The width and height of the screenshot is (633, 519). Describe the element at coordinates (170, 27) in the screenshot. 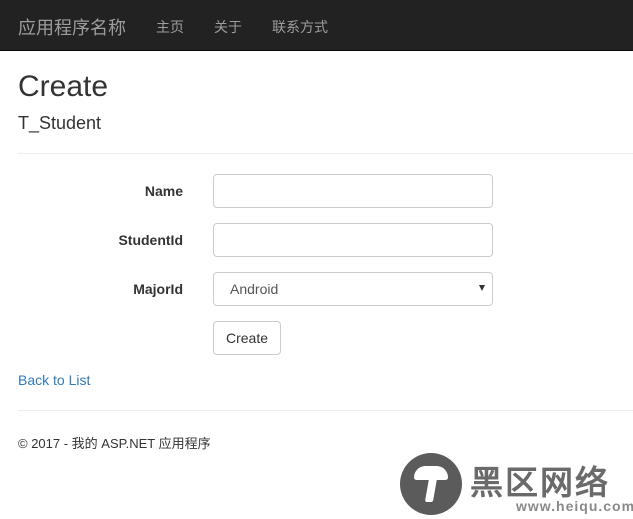

I see `nav-link-home: 主页` at that location.